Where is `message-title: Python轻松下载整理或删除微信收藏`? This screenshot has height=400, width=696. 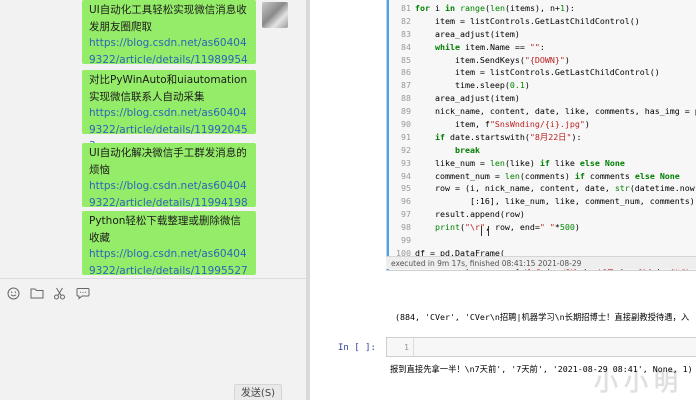
message-title: Python轻松下载整理或删除微信收藏 is located at coordinates (165, 229).